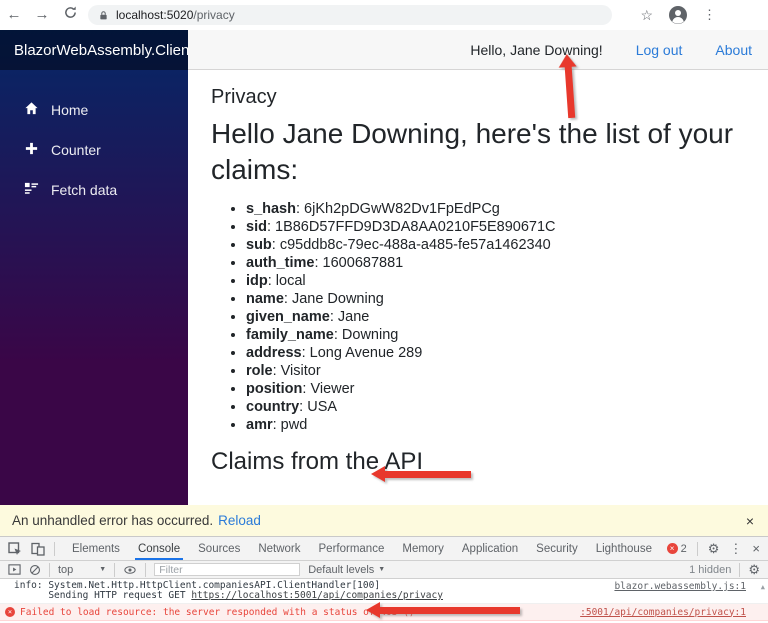 The image size is (768, 623). I want to click on claim-item: sid: 1B86D57FFD9D3DA8AA0210F5E890671C, so click(497, 227).